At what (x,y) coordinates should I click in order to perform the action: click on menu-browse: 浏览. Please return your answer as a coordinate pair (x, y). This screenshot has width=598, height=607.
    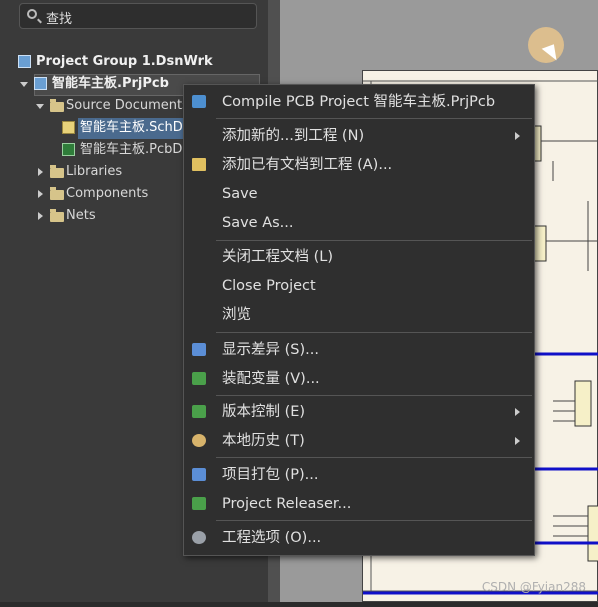
    Looking at the image, I should click on (358, 315).